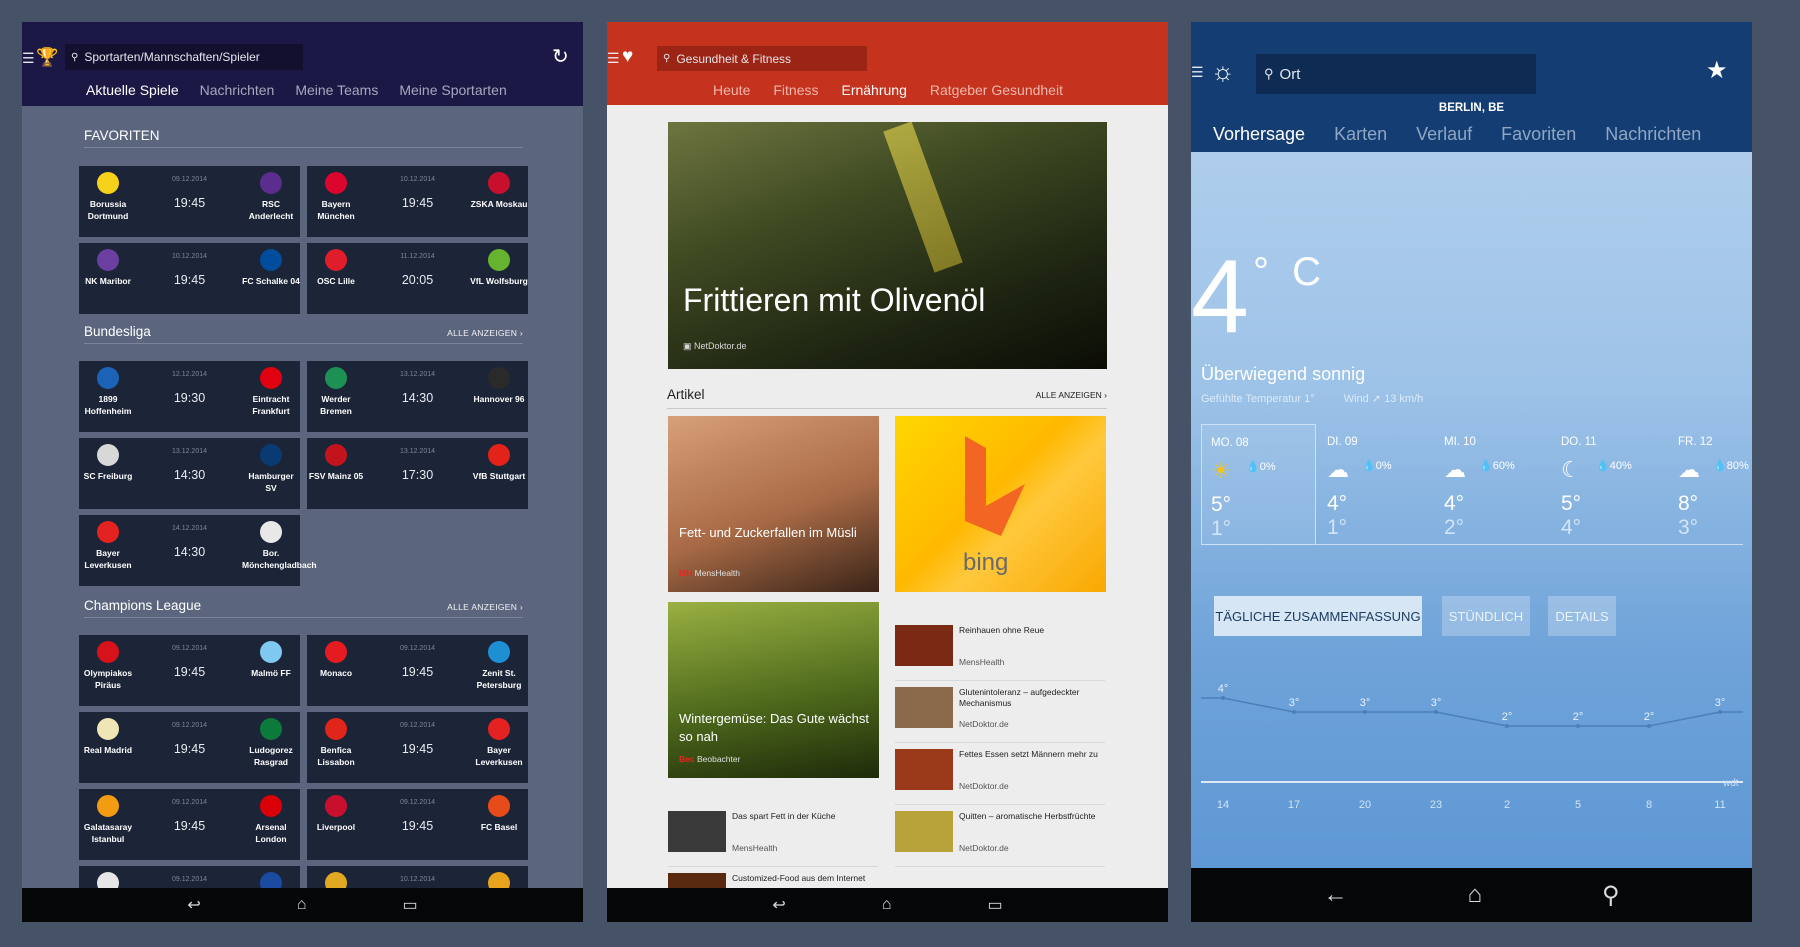  I want to click on tab-karten: Karten, so click(1360, 134).